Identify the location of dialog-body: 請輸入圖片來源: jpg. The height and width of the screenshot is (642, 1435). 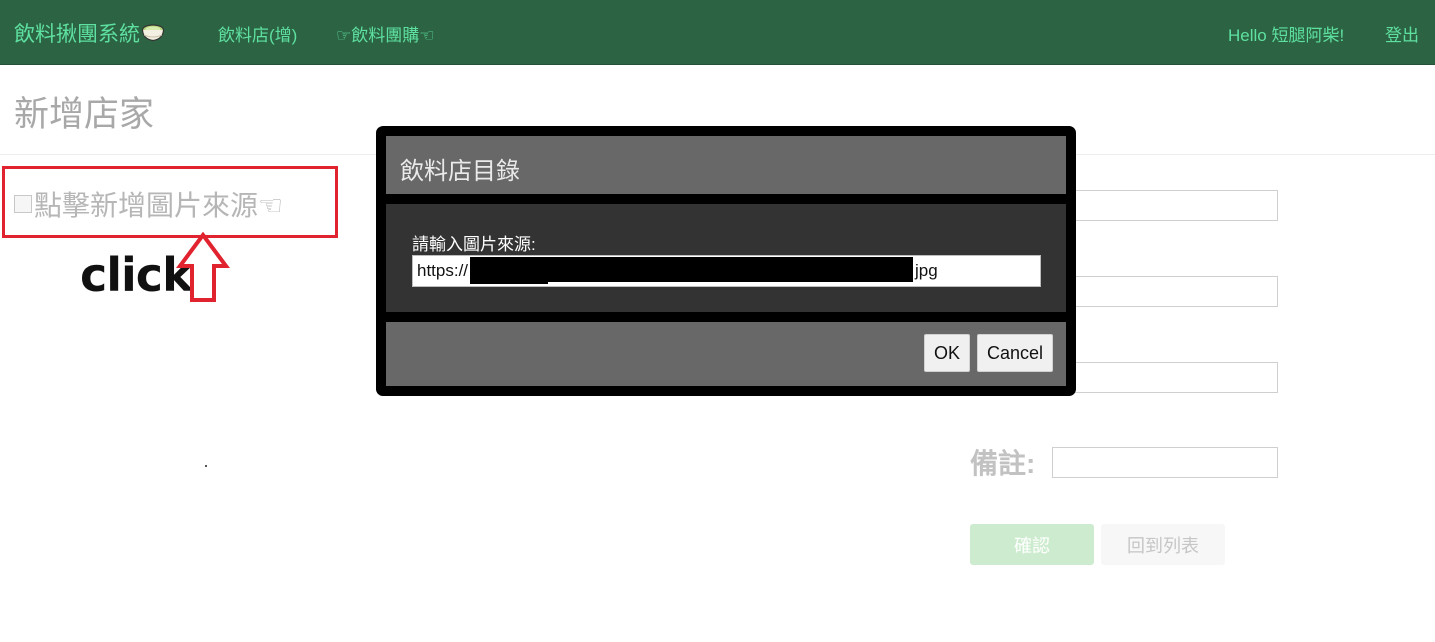
(726, 258).